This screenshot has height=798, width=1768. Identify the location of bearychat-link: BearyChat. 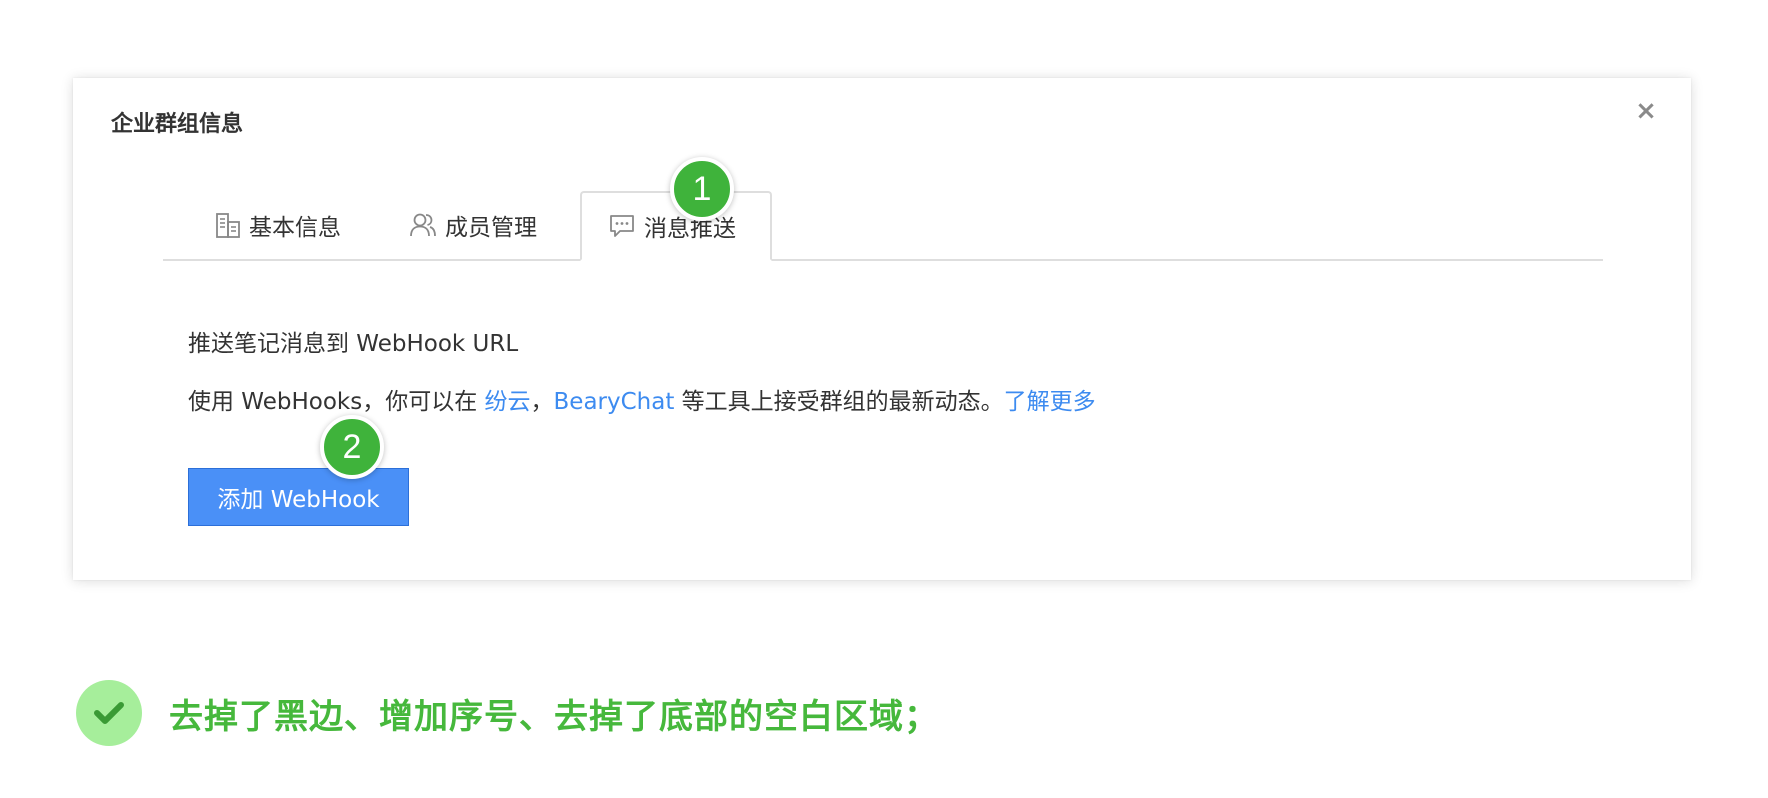
(614, 402).